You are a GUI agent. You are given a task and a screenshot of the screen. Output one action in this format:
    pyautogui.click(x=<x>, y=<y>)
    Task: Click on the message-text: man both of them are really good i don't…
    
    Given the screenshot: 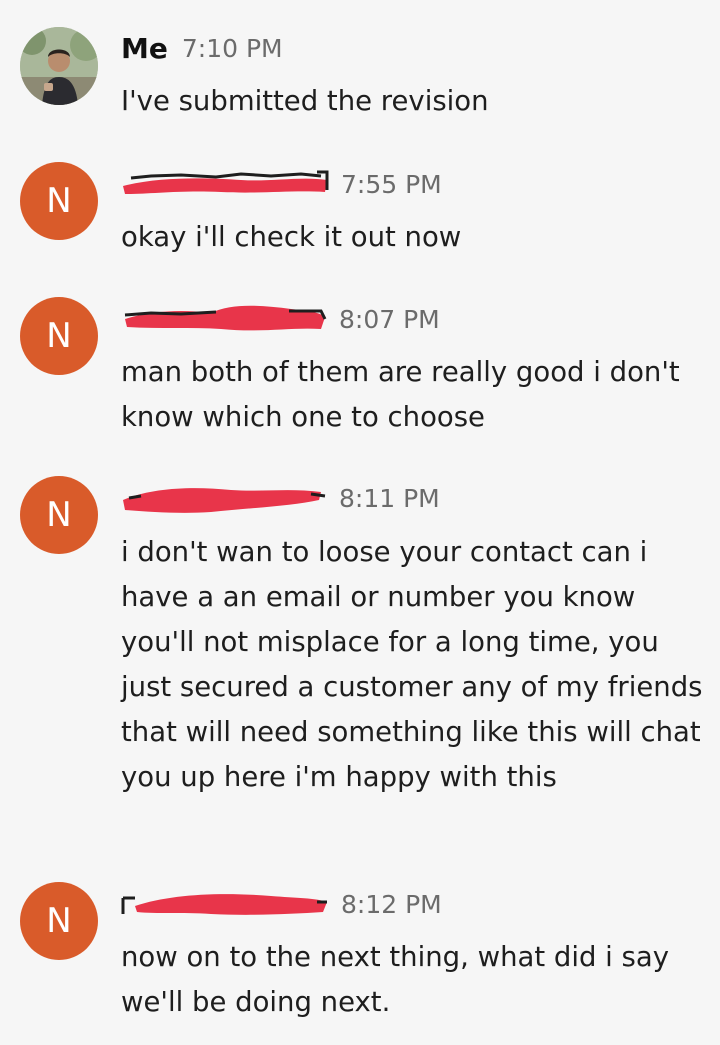 What is the action you would take?
    pyautogui.click(x=400, y=394)
    